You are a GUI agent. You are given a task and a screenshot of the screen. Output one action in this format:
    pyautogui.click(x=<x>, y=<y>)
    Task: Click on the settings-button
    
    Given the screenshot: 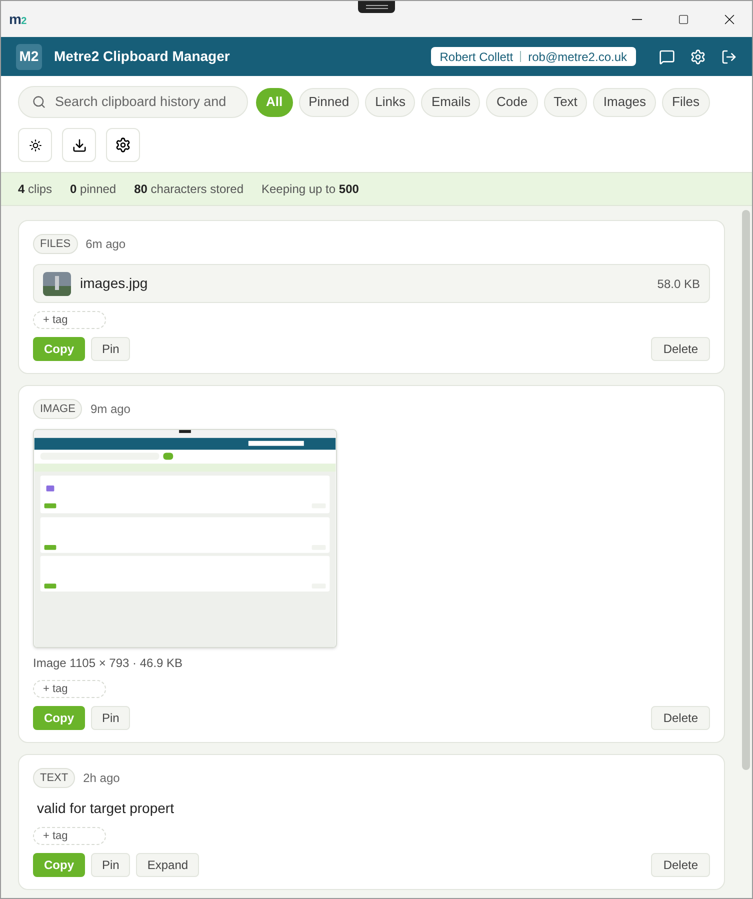 What is the action you would take?
    pyautogui.click(x=123, y=145)
    